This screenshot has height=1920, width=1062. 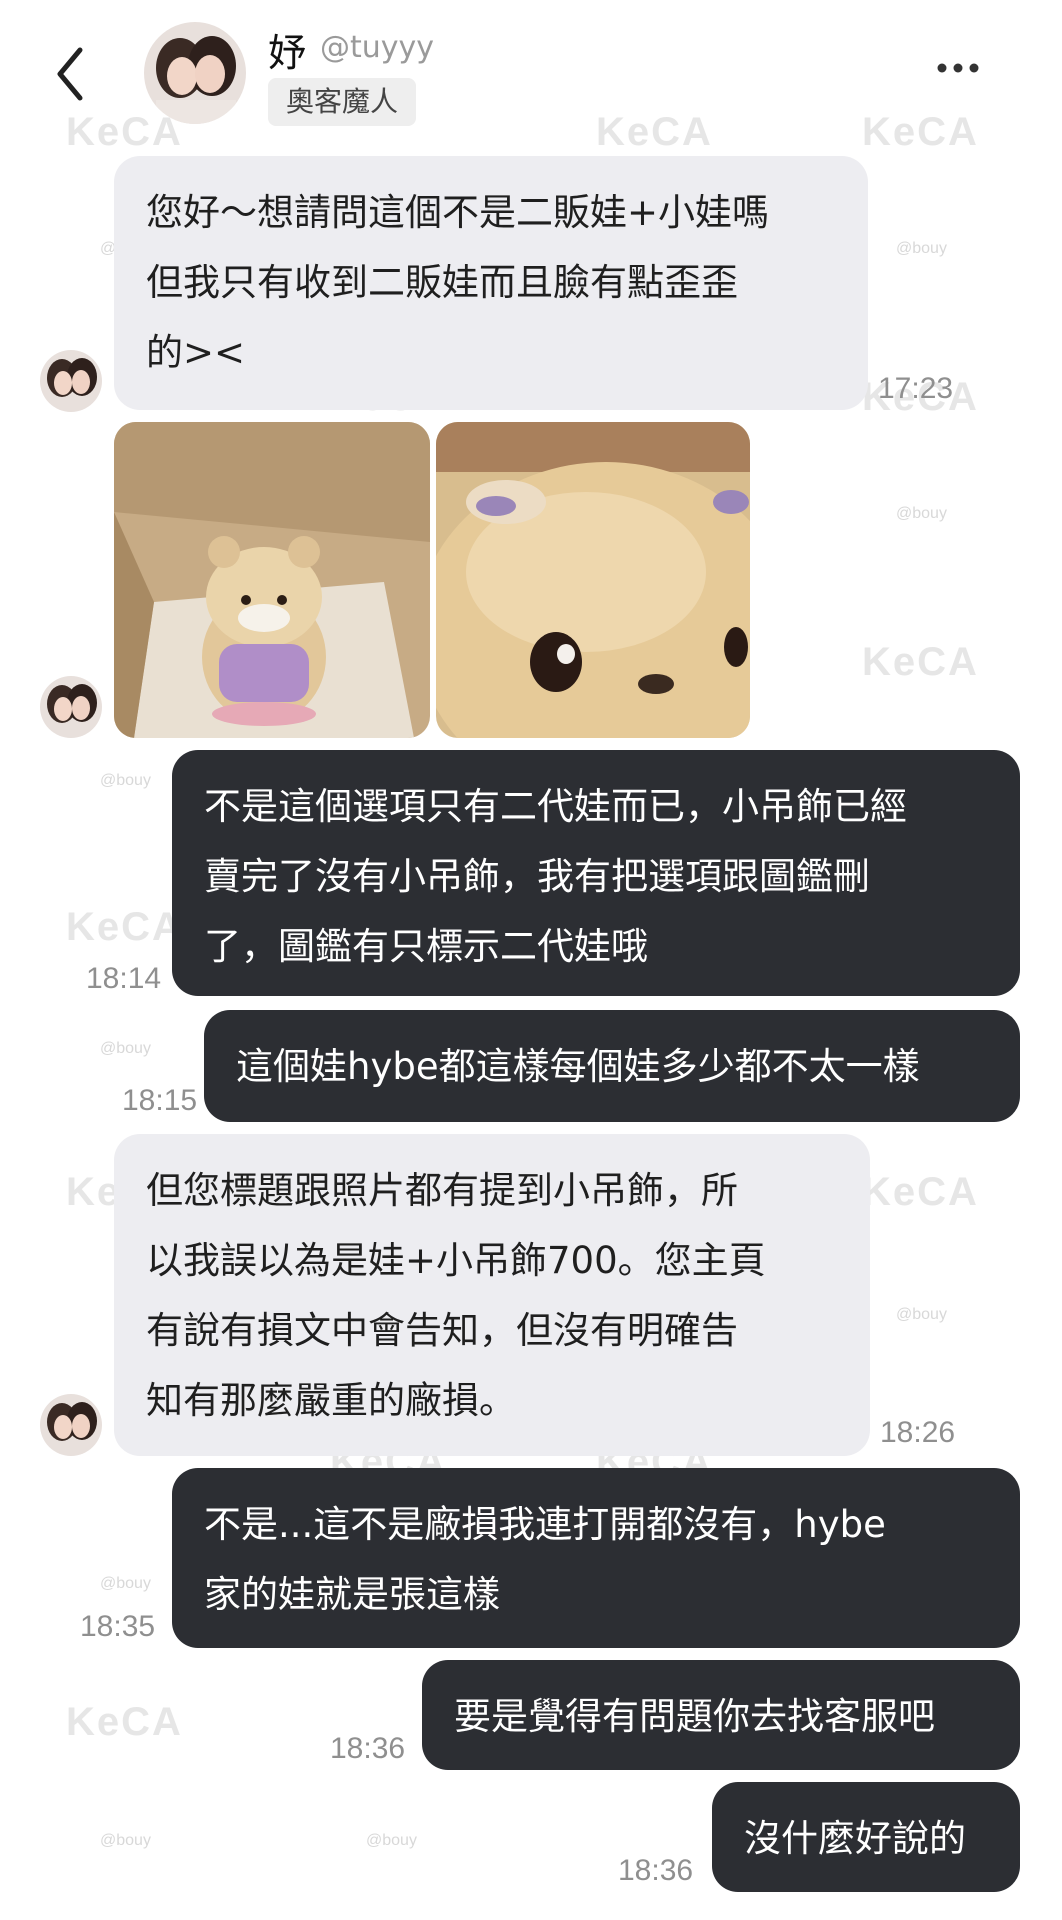 What do you see at coordinates (72, 74) in the screenshot?
I see `chevron-left-icon` at bounding box center [72, 74].